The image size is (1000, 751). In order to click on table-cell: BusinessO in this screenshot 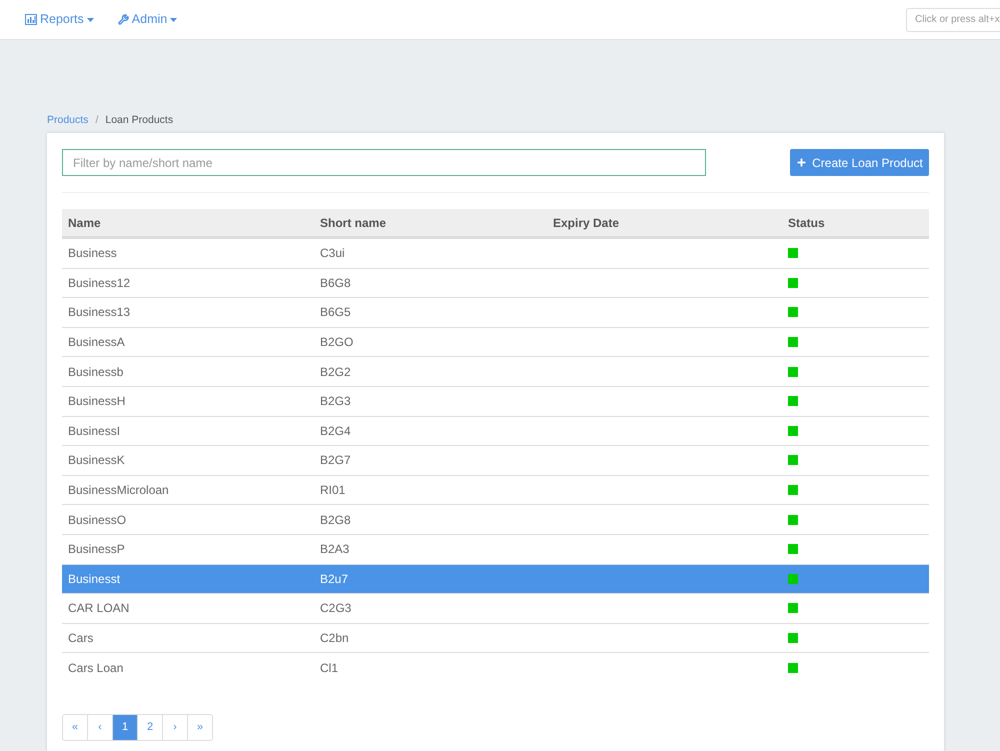, I will do `click(97, 519)`.